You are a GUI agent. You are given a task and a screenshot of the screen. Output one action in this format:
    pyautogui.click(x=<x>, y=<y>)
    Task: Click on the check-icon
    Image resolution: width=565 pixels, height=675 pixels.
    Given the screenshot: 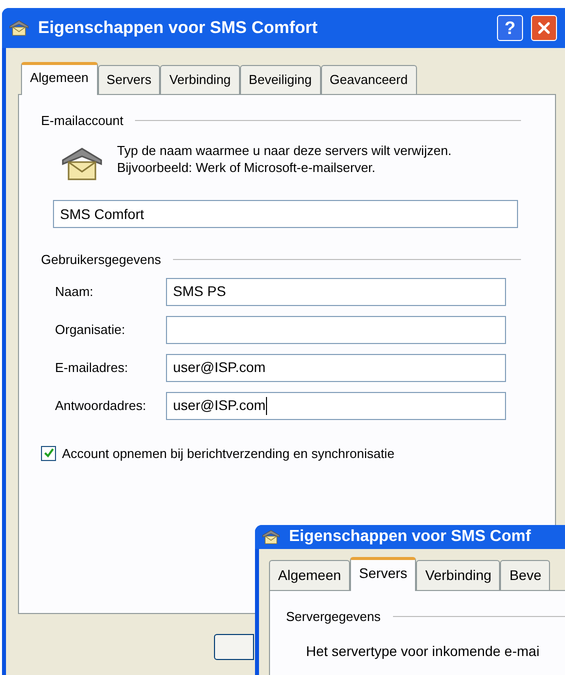 What is the action you would take?
    pyautogui.click(x=49, y=453)
    